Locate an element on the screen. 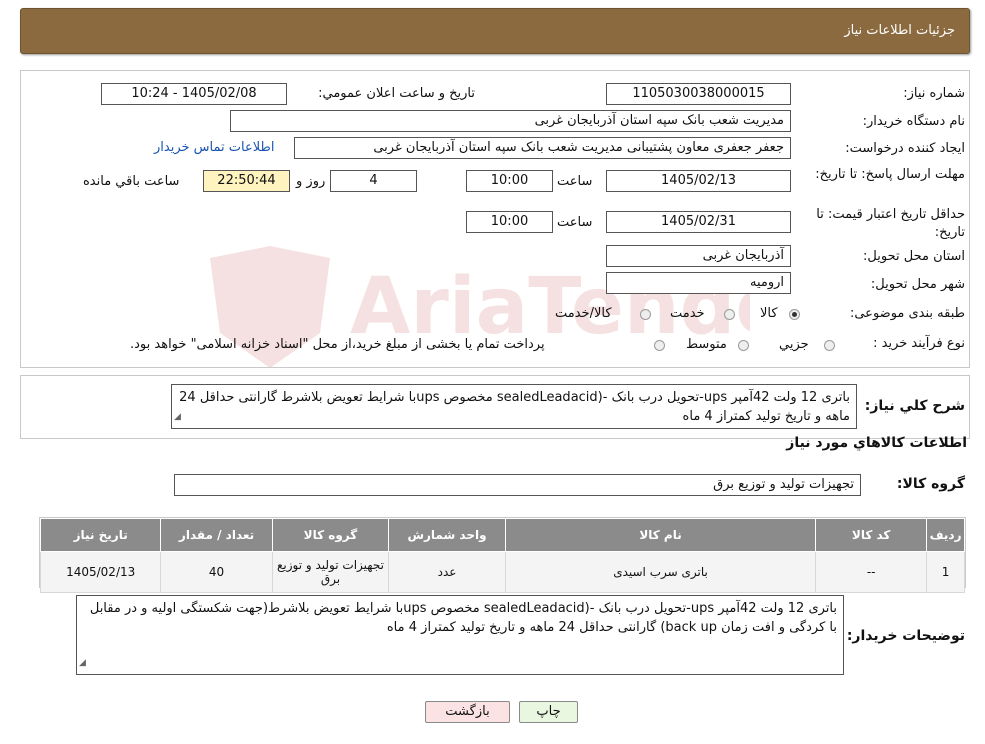  goods-section-title: اطلاعات کالاهاي مورد نياز is located at coordinates (876, 443).